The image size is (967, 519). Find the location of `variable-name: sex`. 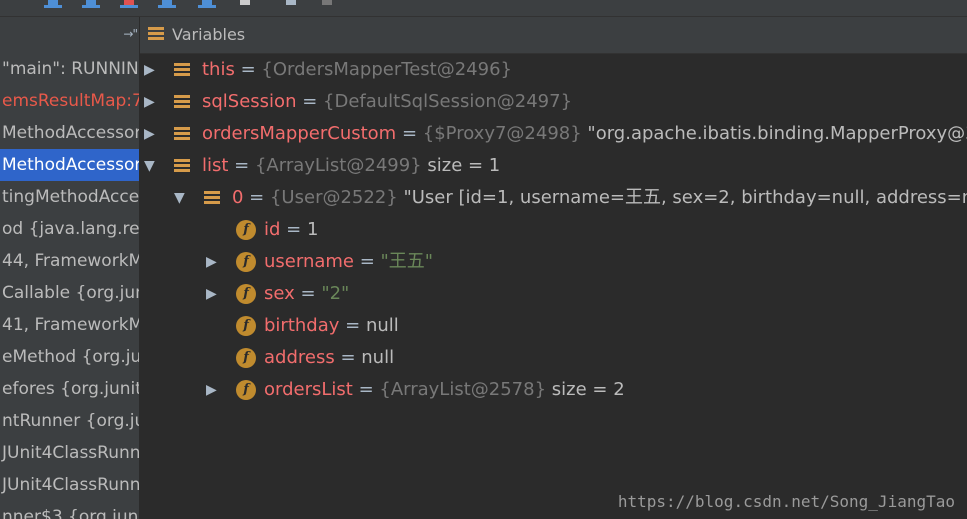

variable-name: sex is located at coordinates (279, 293).